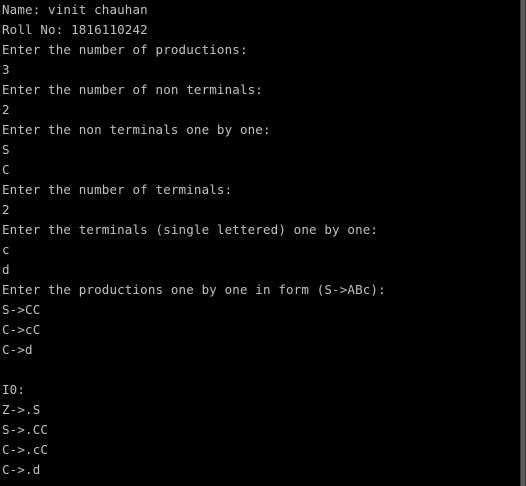 Image resolution: width=526 pixels, height=486 pixels. What do you see at coordinates (6, 69) in the screenshot?
I see `console-line: 3` at bounding box center [6, 69].